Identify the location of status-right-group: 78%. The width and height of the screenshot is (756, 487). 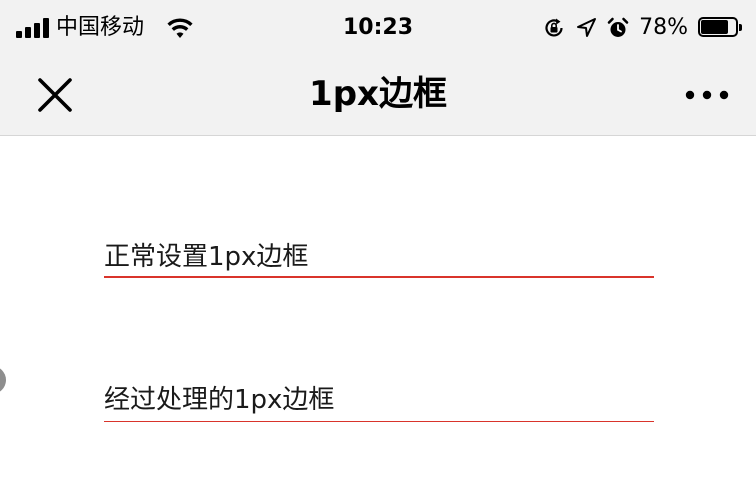
(643, 28).